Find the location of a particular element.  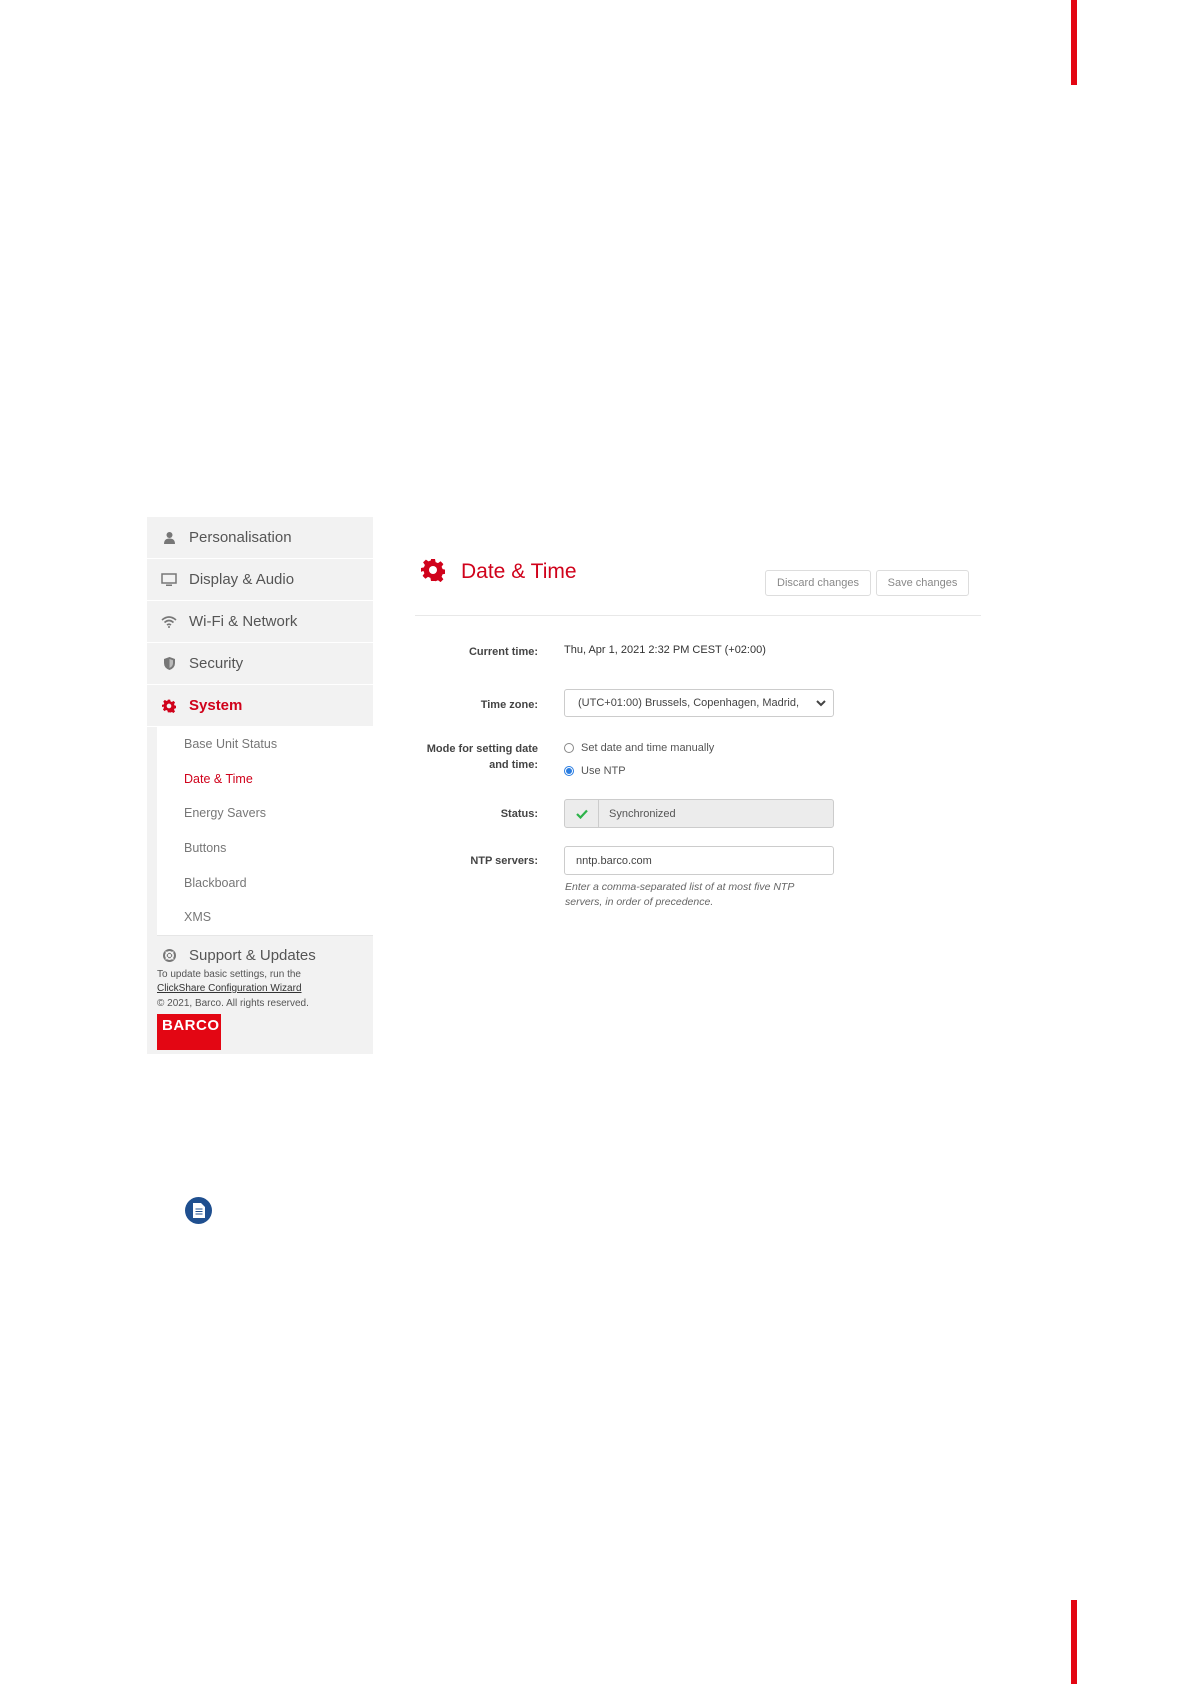

sidebar-item-security: Security is located at coordinates (260, 664).